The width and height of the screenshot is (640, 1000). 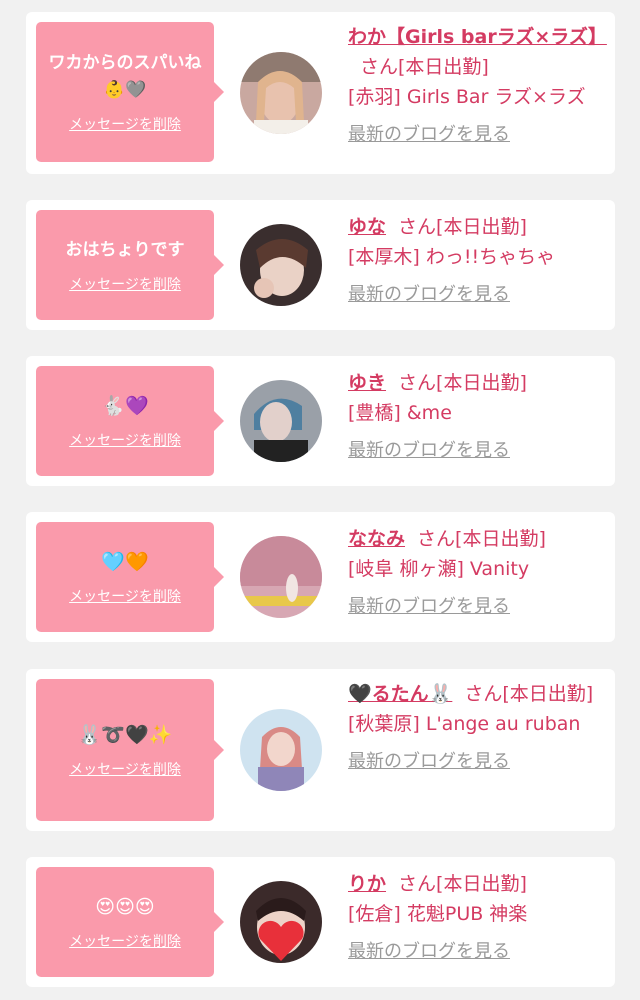 I want to click on sender-info: ゆき さん[本日出勤] [豊橋] &me 最新のブログを見る, so click(x=477, y=417).